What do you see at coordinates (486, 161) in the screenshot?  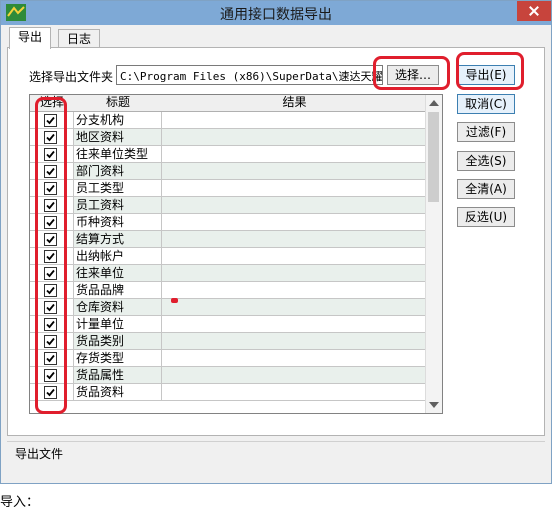 I see `select-all-button: 全选(S)` at bounding box center [486, 161].